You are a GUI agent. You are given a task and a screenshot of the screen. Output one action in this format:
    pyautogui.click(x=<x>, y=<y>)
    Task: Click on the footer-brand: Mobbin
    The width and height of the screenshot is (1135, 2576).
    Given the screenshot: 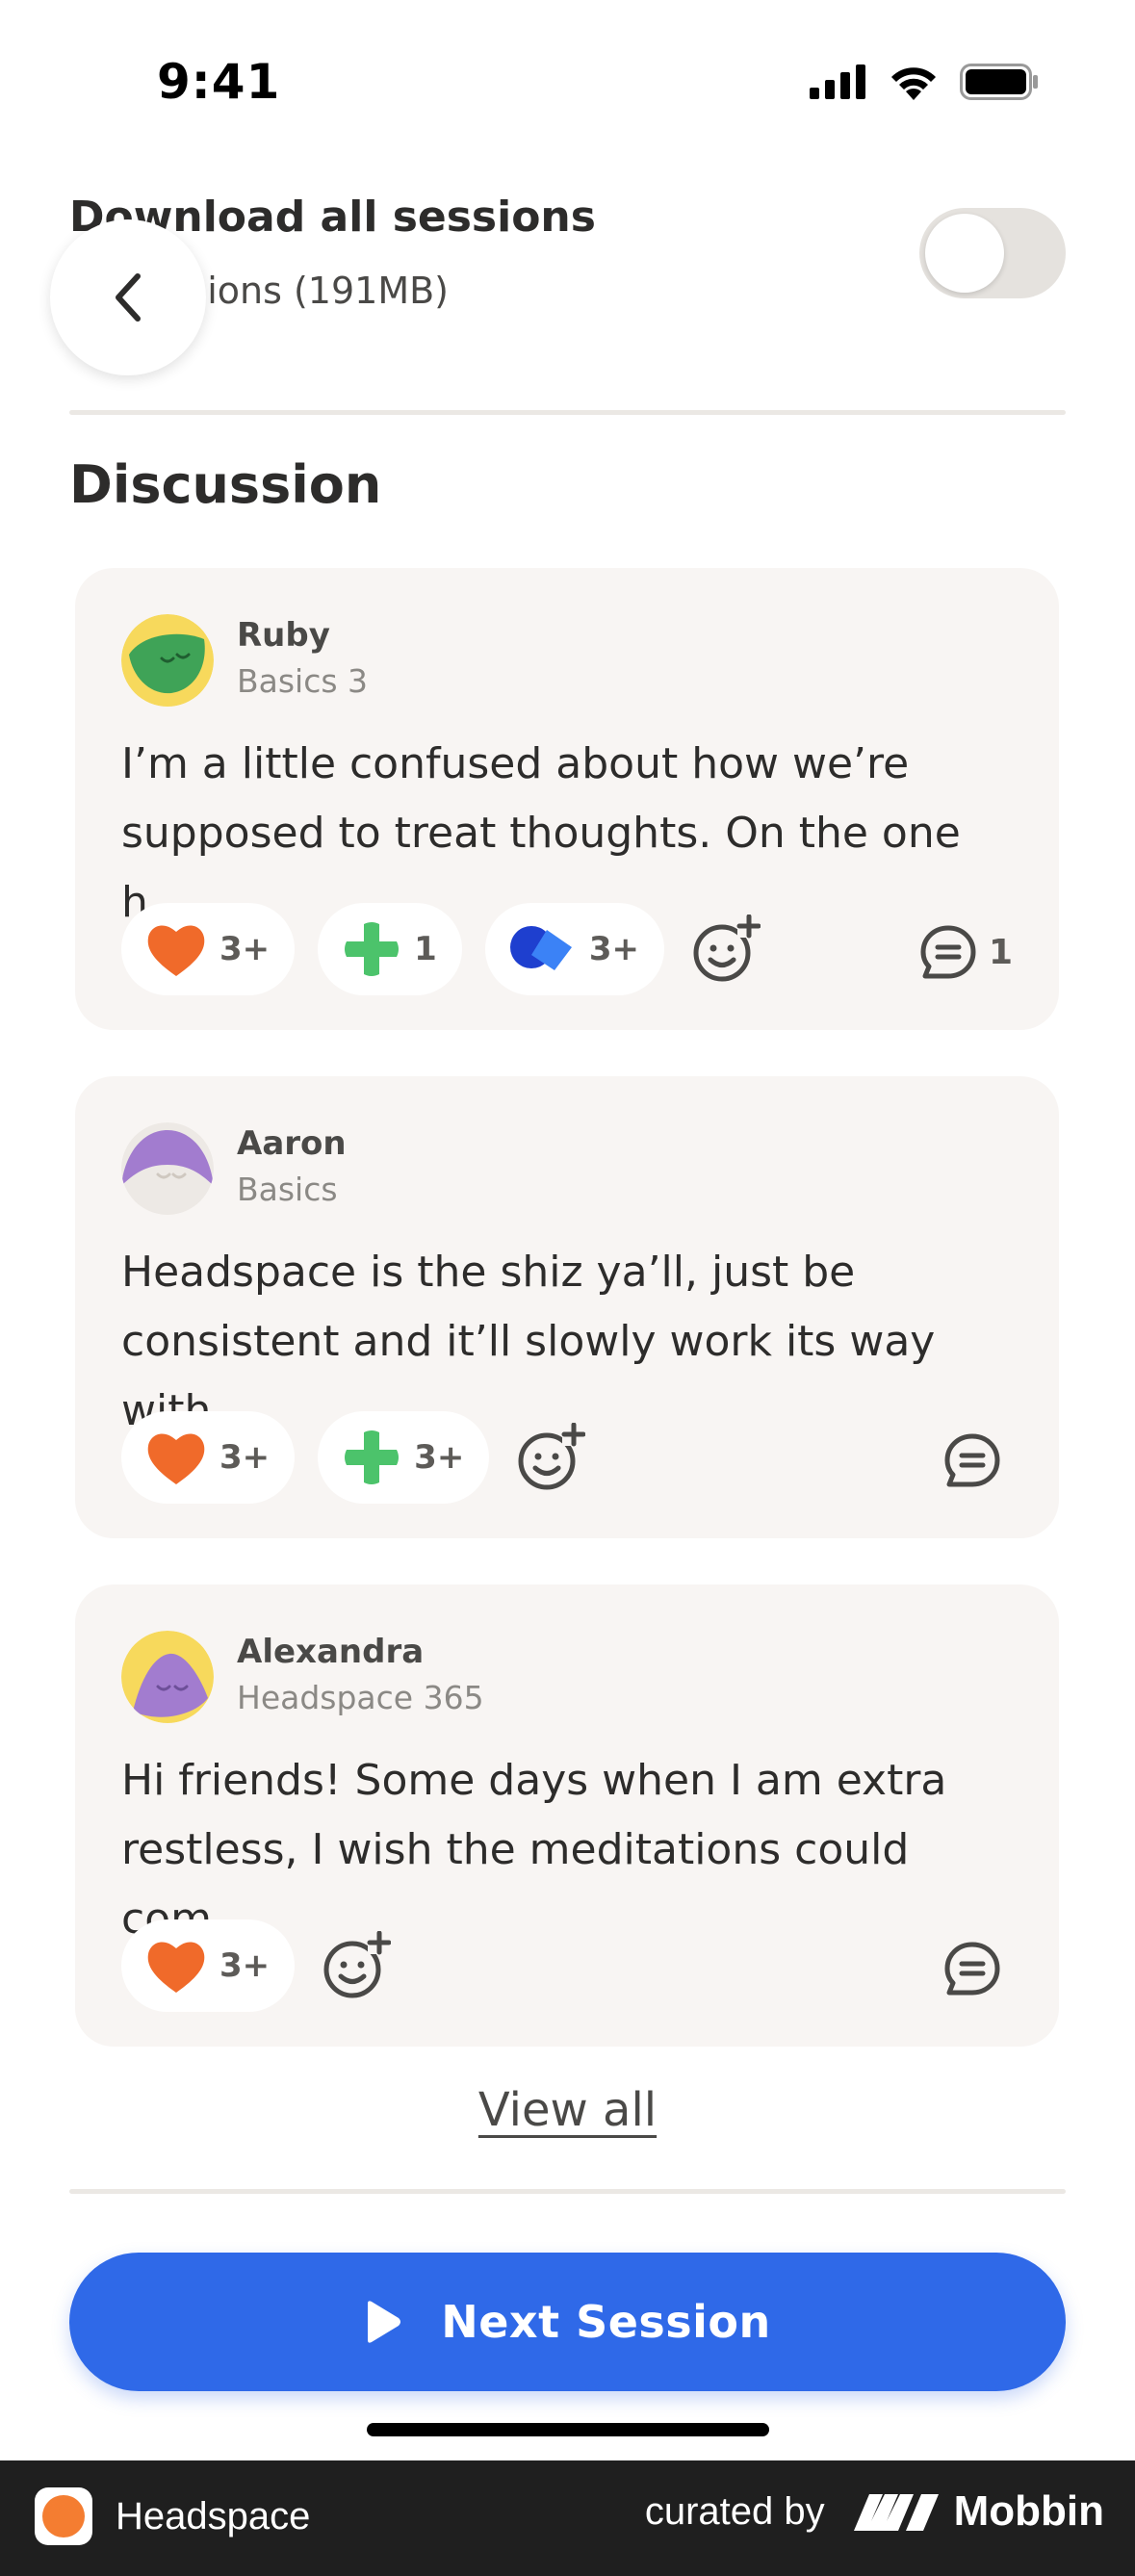 What is the action you would take?
    pyautogui.click(x=978, y=2511)
    